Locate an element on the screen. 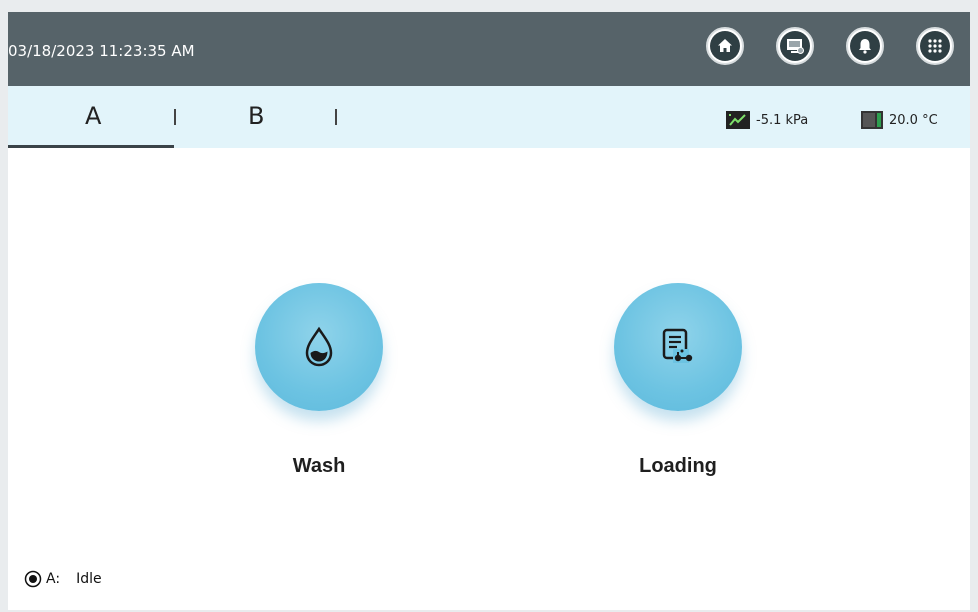  log-button is located at coordinates (795, 46).